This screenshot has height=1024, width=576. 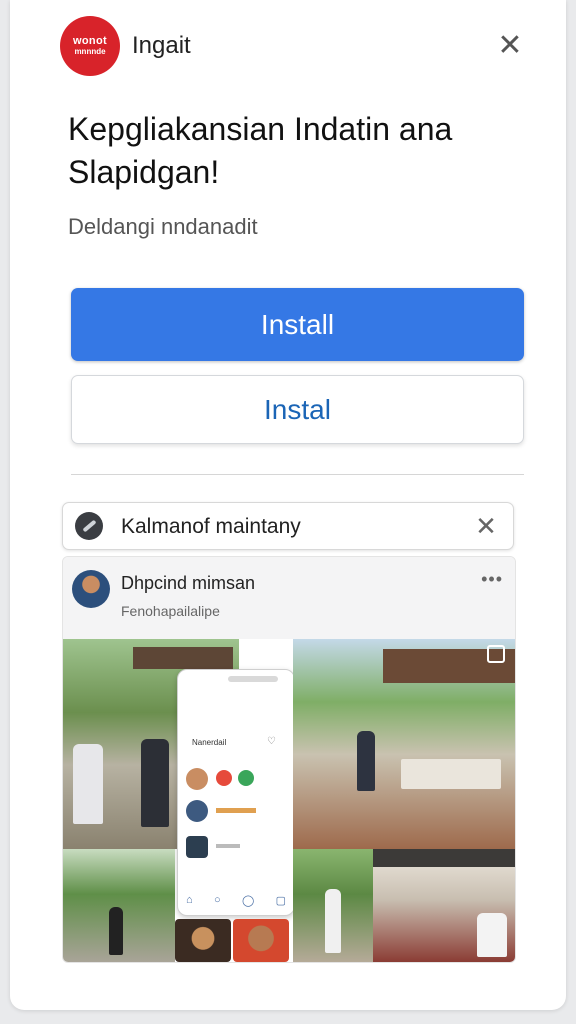 I want to click on avatar, so click(x=91, y=589).